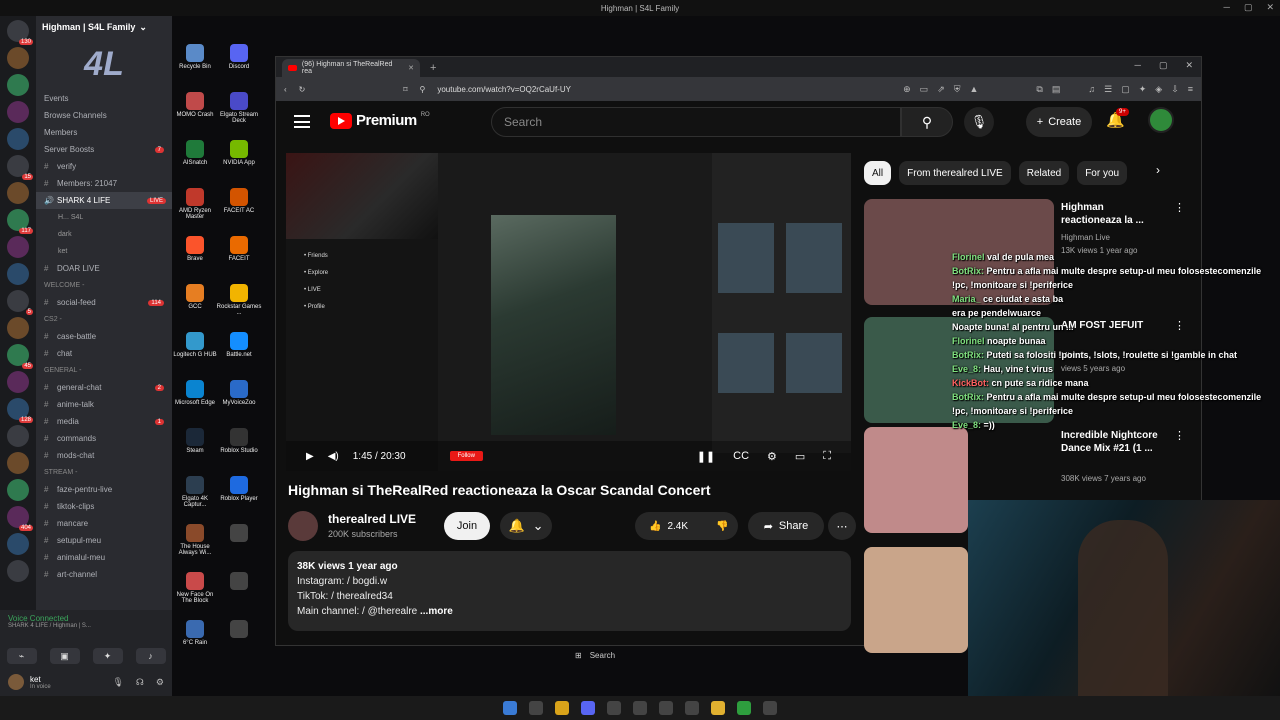 This screenshot has height=720, width=1280. I want to click on history-icon: ☰, so click(1108, 89).